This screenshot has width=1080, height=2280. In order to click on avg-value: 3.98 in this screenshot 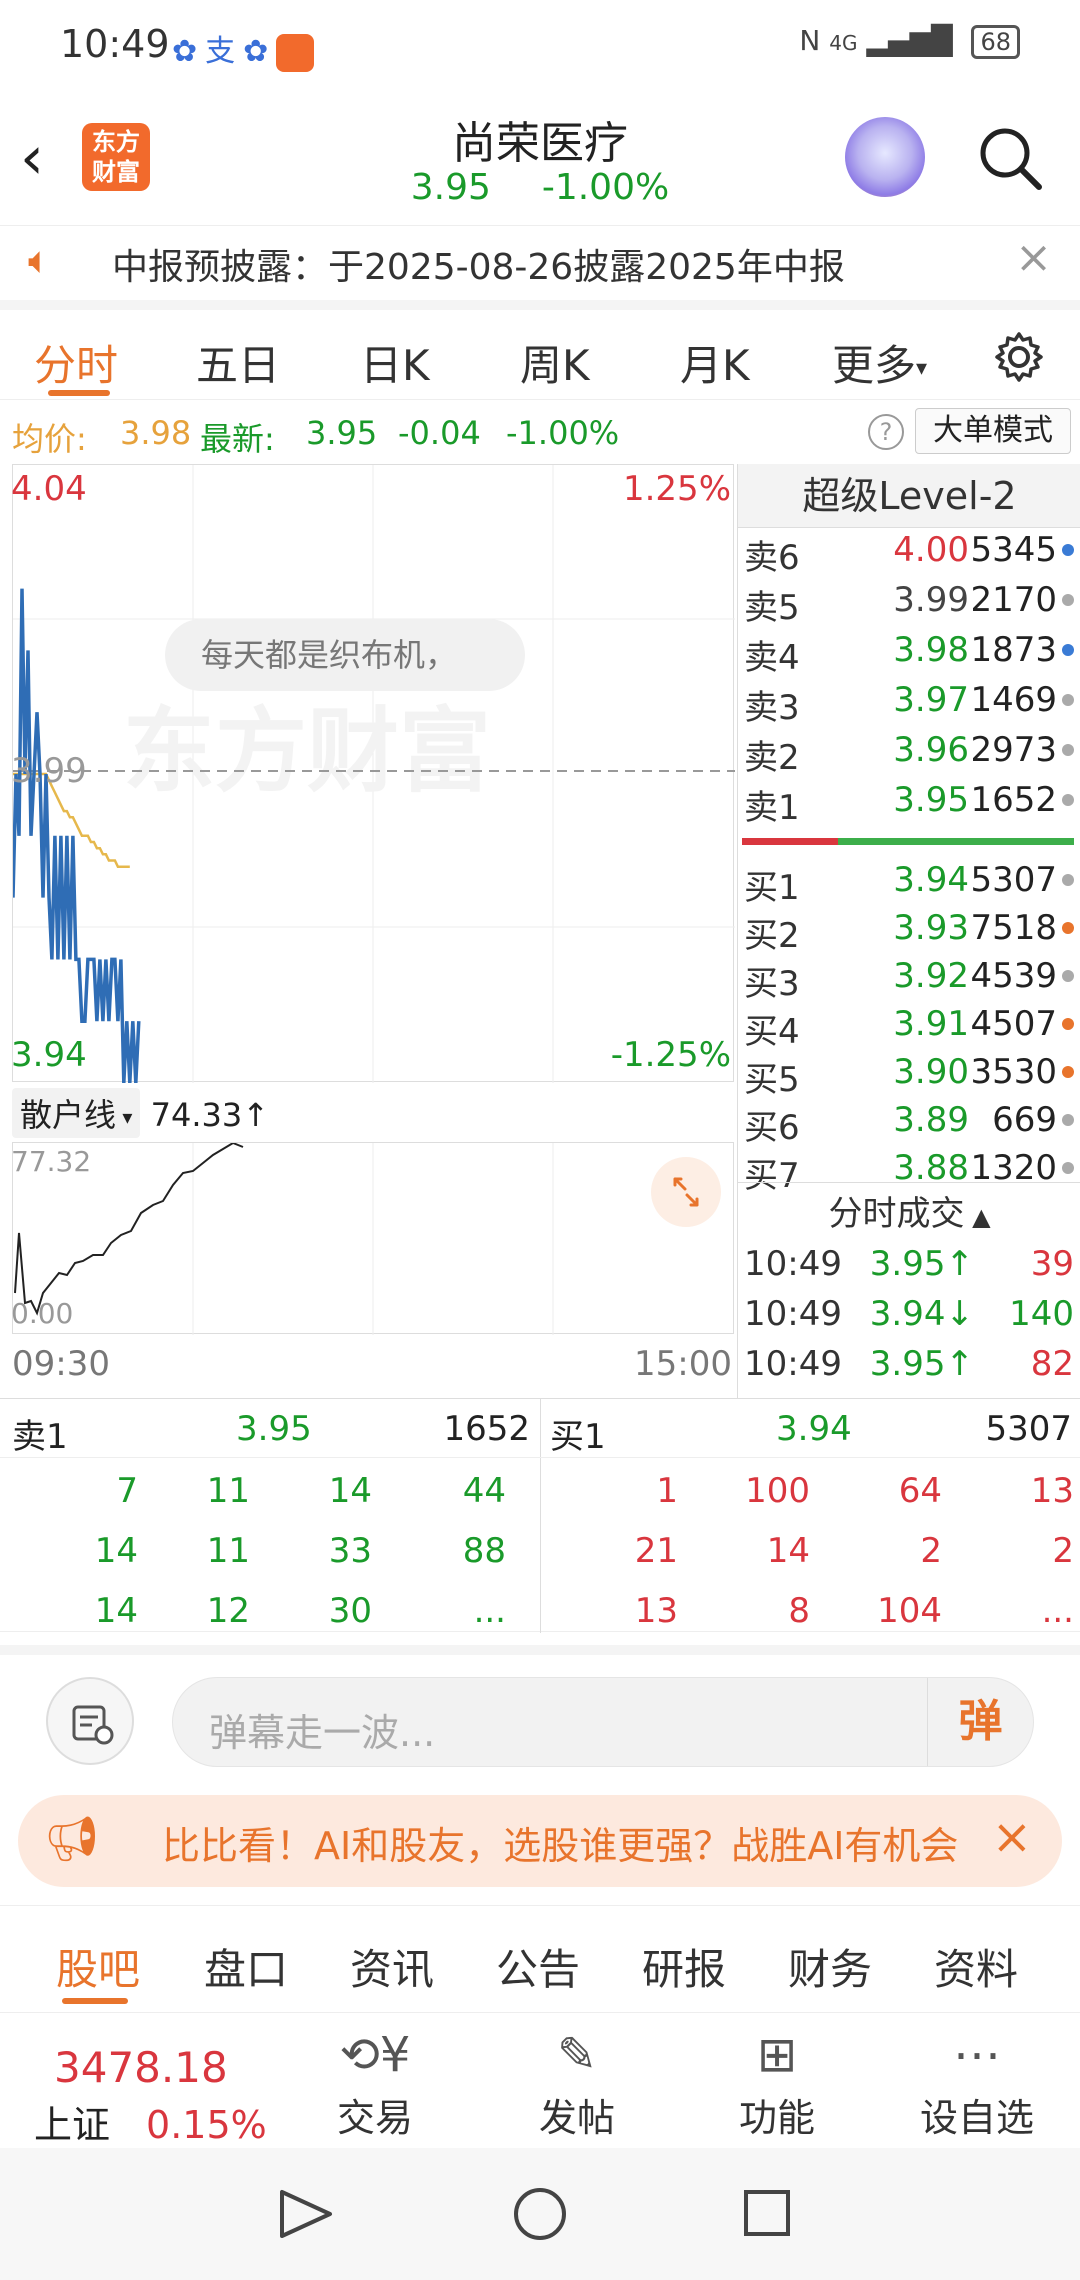, I will do `click(156, 433)`.